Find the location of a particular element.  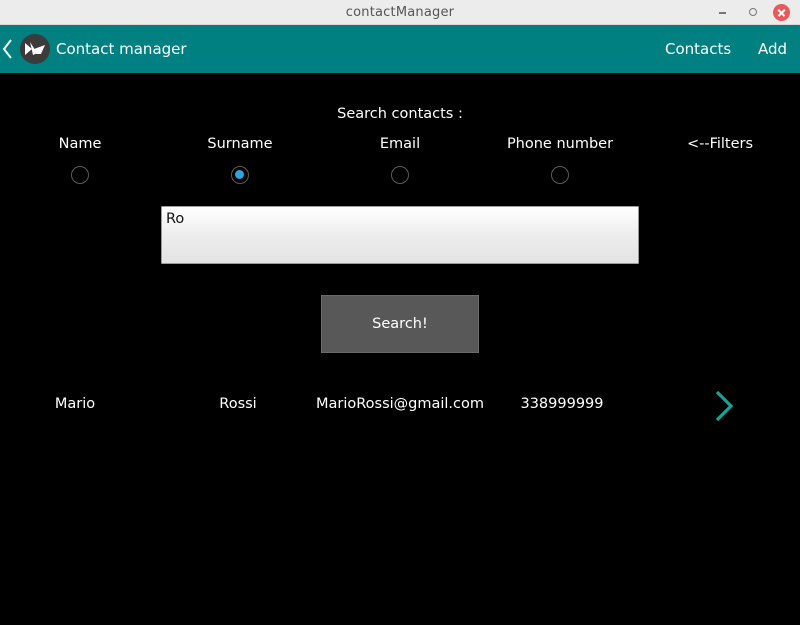

app-logo is located at coordinates (35, 49).